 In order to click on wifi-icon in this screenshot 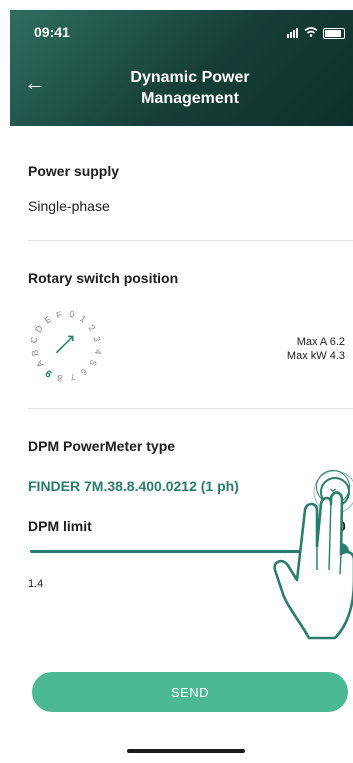, I will do `click(311, 33)`.